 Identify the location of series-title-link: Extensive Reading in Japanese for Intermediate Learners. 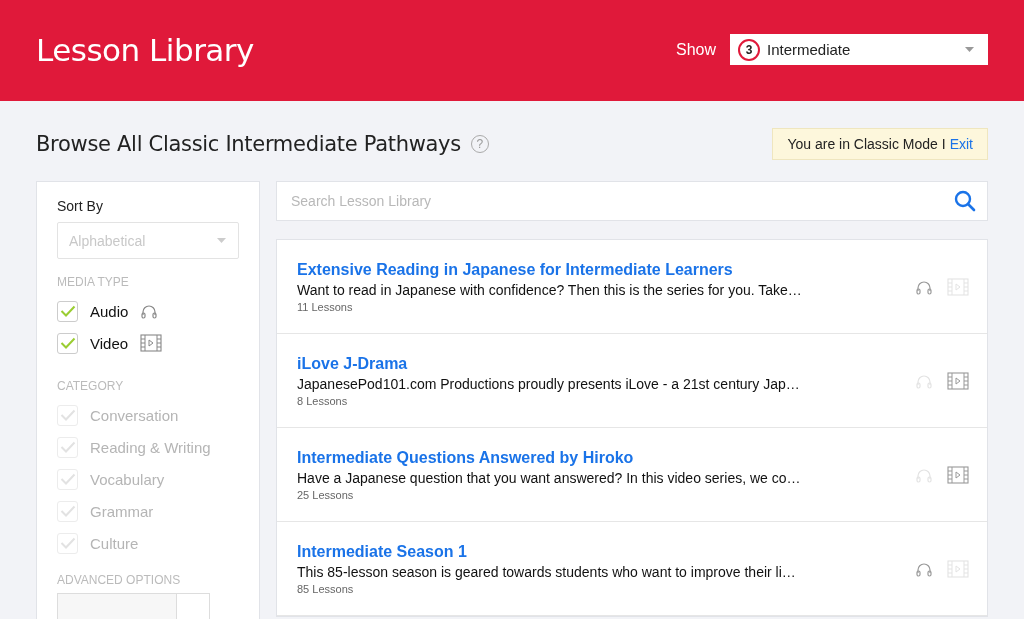
(599, 269).